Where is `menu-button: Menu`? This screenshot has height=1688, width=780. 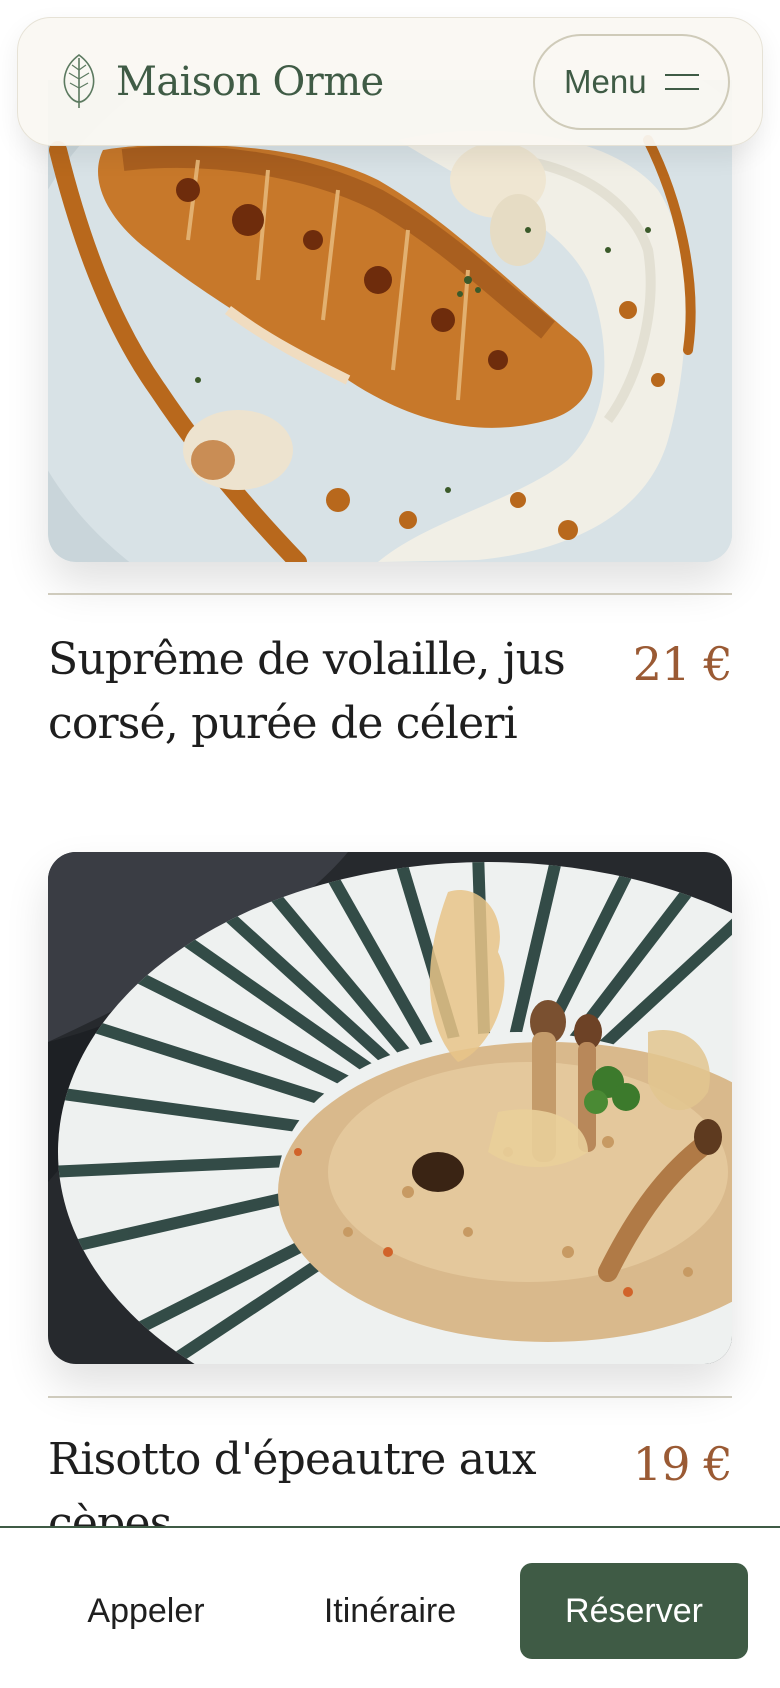 menu-button: Menu is located at coordinates (631, 82).